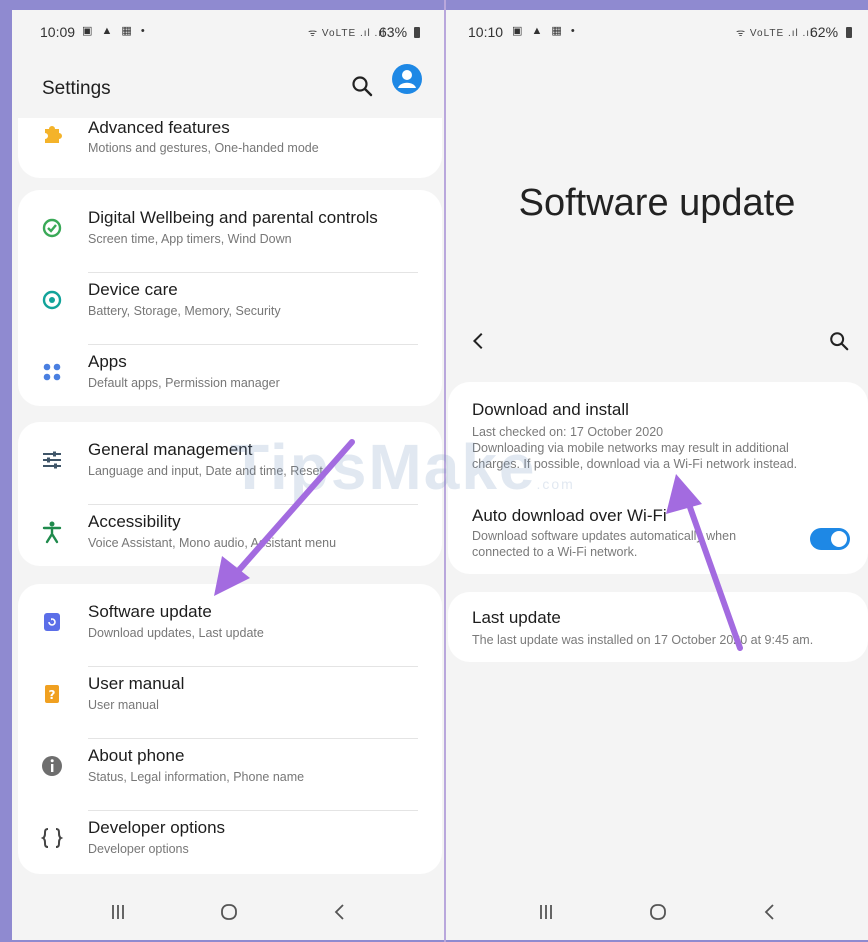 This screenshot has height=942, width=868. What do you see at coordinates (136, 755) in the screenshot?
I see `item-title: About phone` at bounding box center [136, 755].